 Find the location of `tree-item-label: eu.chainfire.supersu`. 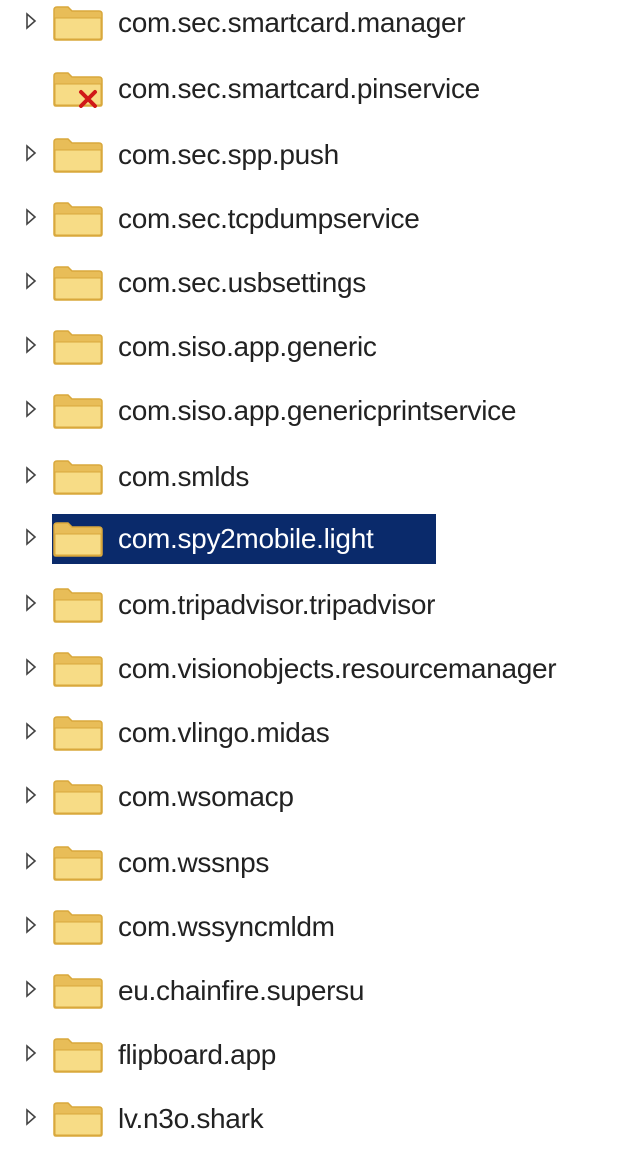

tree-item-label: eu.chainfire.supersu is located at coordinates (241, 990).